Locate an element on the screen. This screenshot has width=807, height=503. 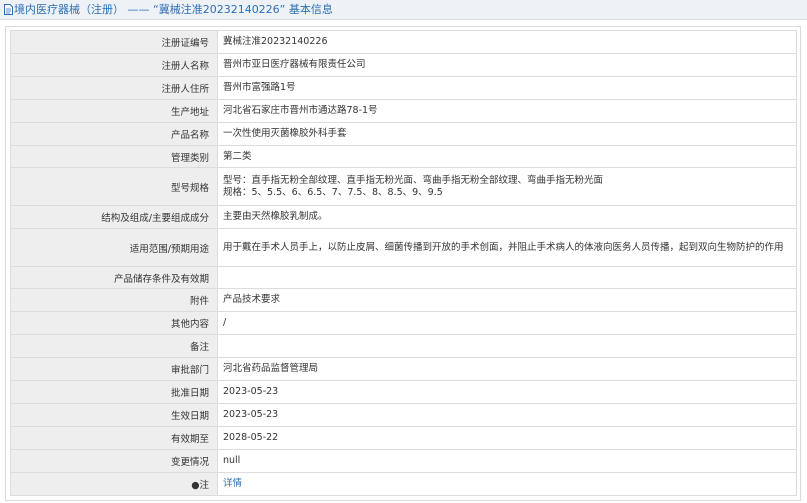
row-label: 注册人名称 is located at coordinates (114, 65).